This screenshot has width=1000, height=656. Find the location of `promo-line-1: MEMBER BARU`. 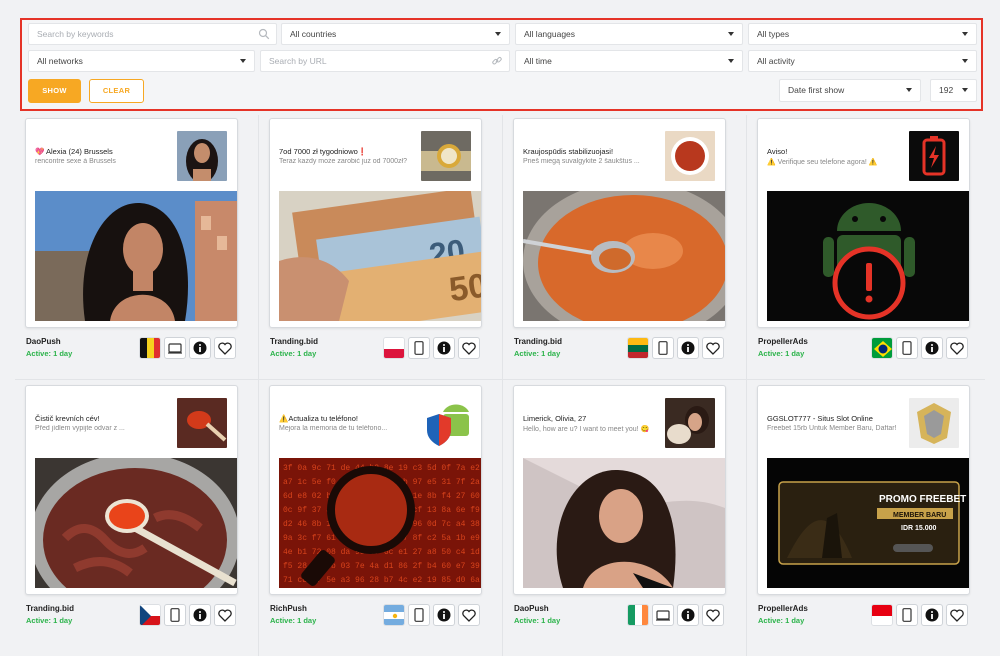

promo-line-1: MEMBER BARU is located at coordinates (919, 515).